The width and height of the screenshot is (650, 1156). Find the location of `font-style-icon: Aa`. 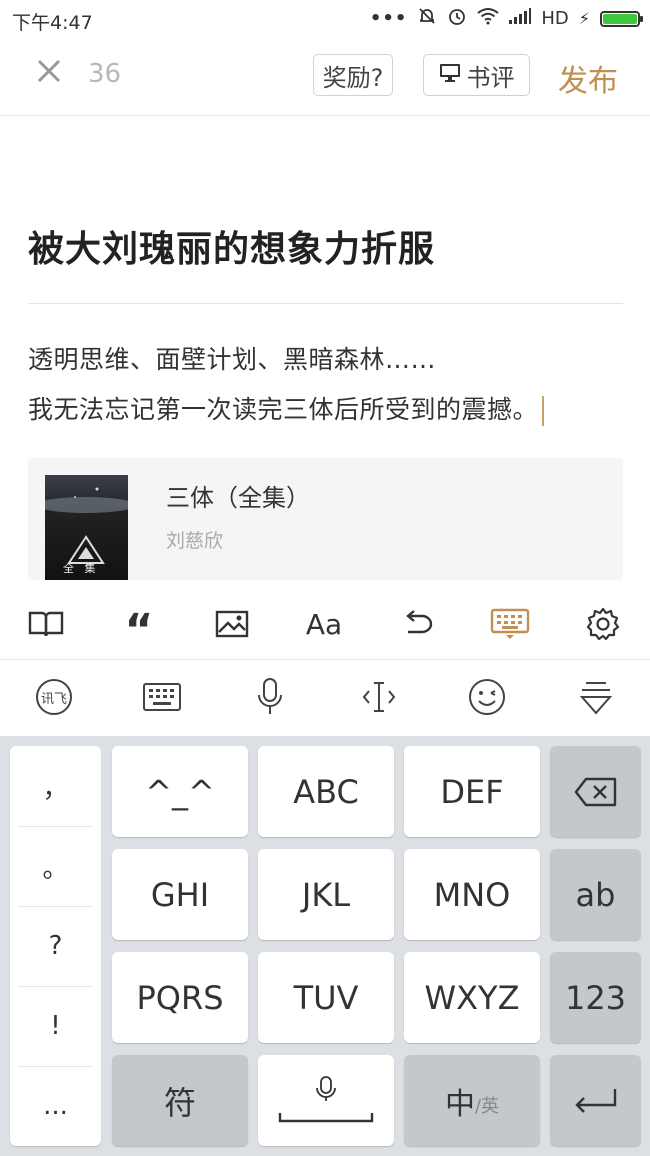

font-style-icon: Aa is located at coordinates (324, 624).